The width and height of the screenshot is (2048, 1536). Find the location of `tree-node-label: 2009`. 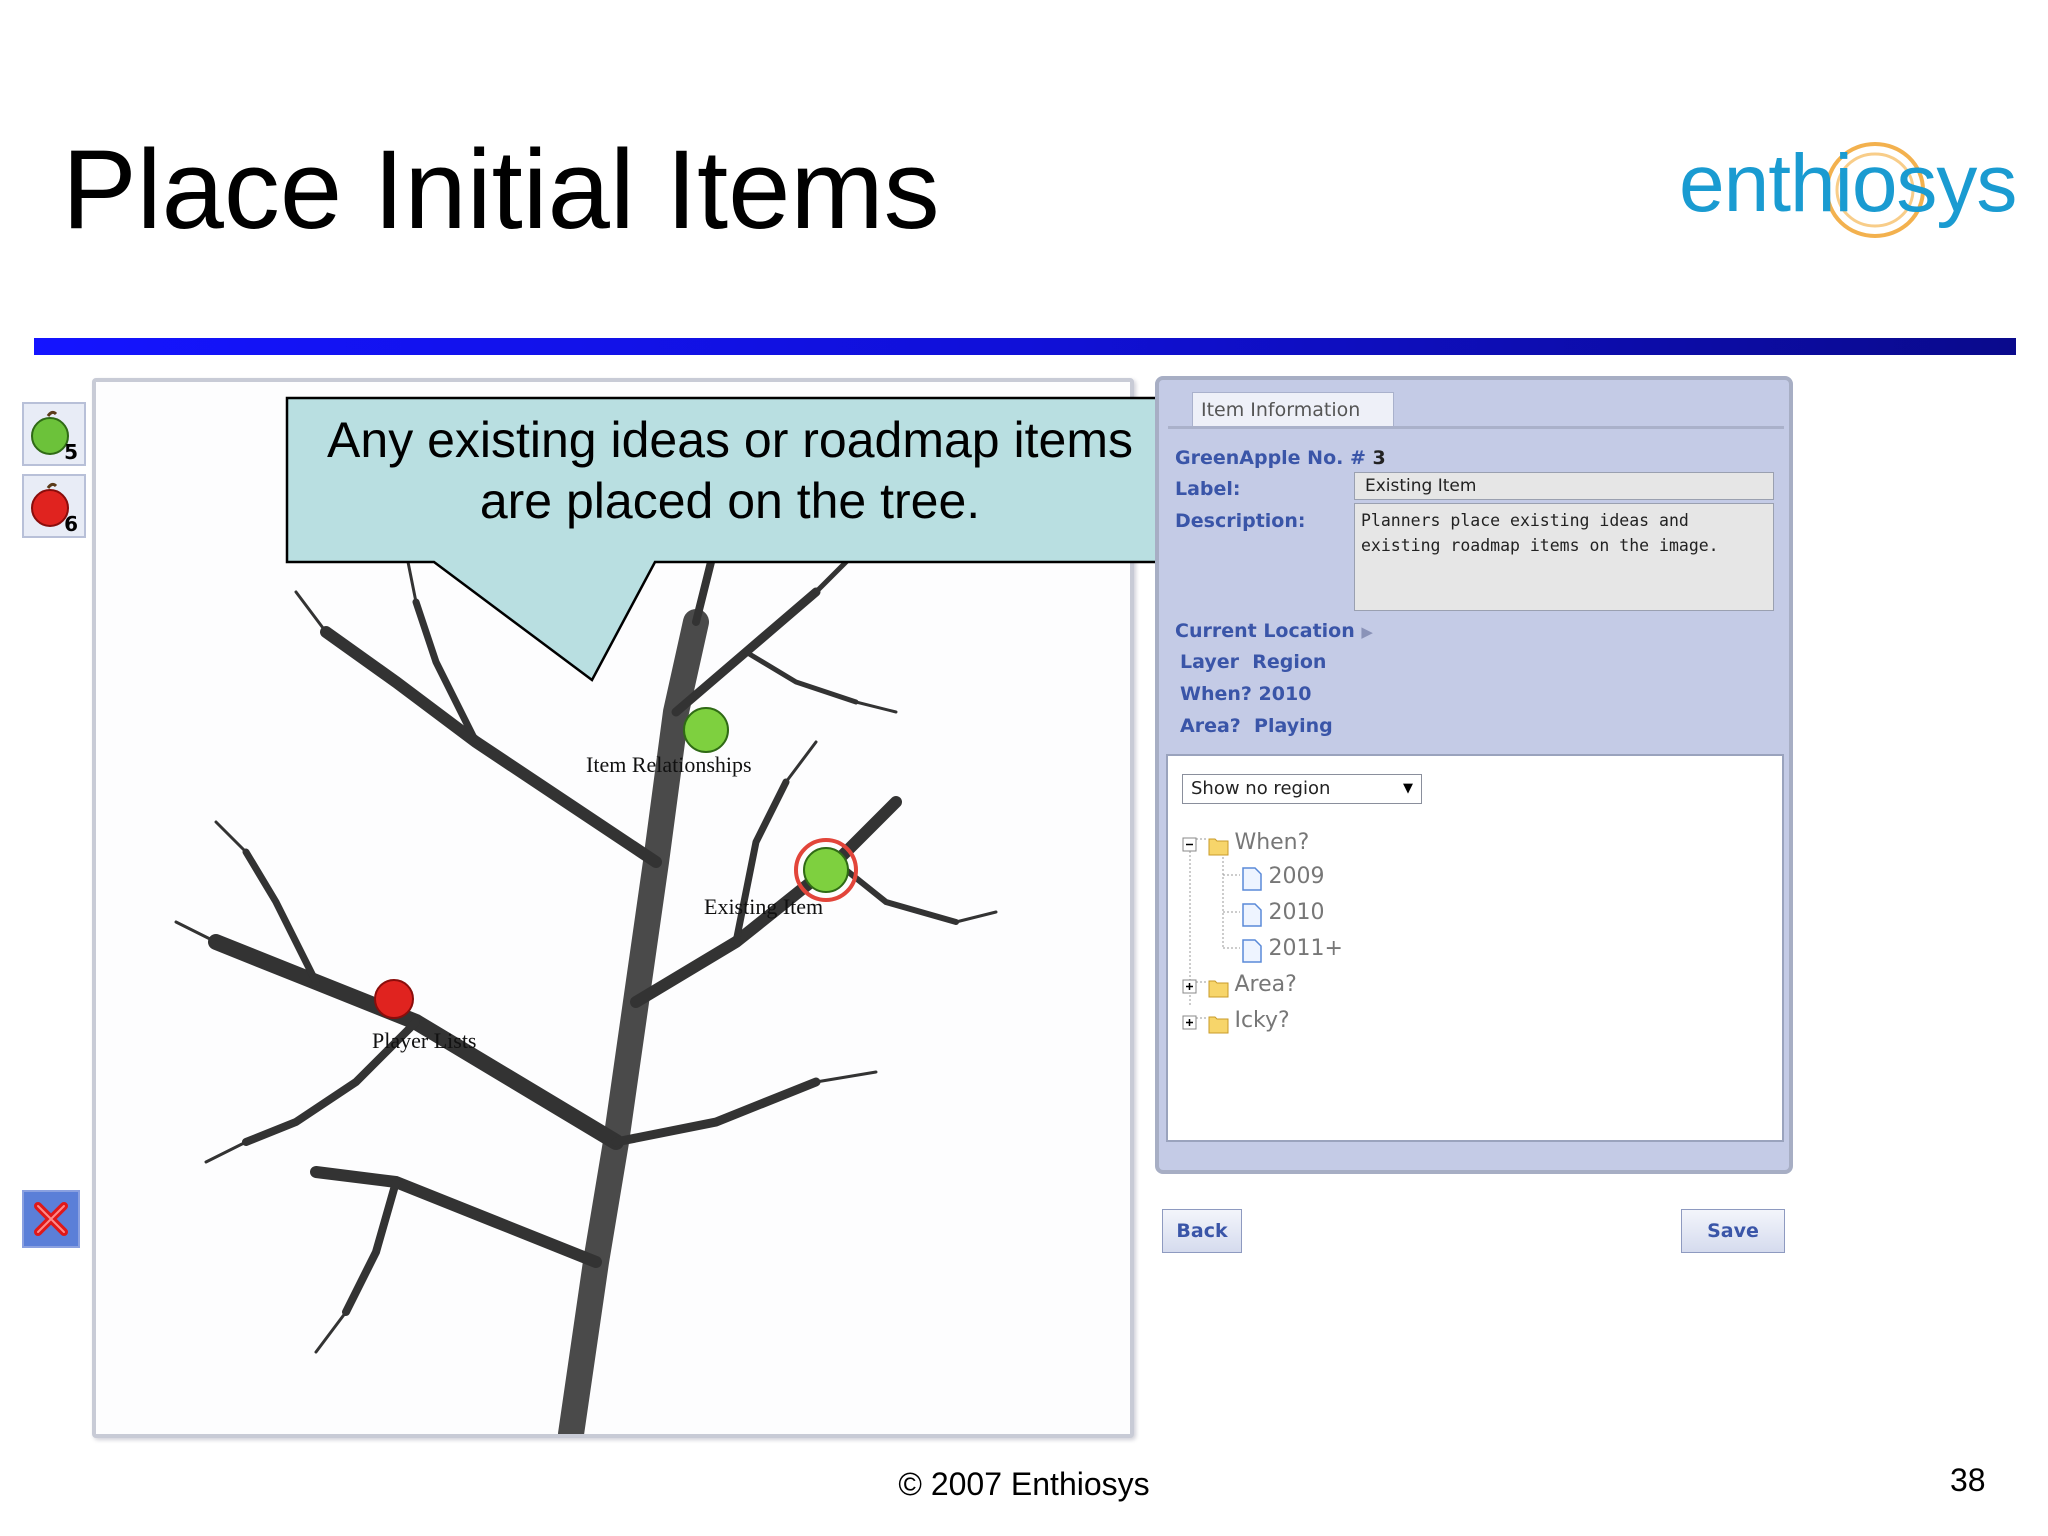

tree-node-label: 2009 is located at coordinates (1296, 876).